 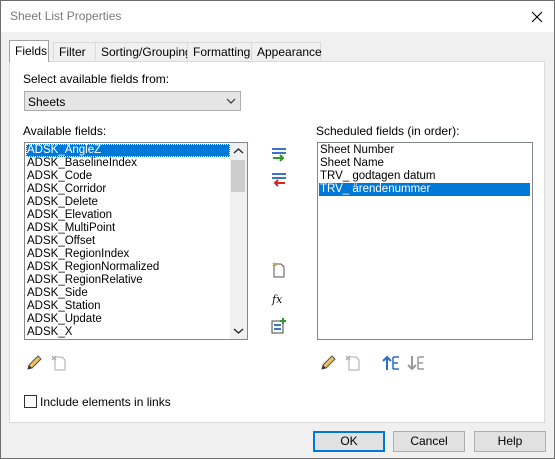 I want to click on delete-scheduled-parameter-icon, so click(x=353, y=363).